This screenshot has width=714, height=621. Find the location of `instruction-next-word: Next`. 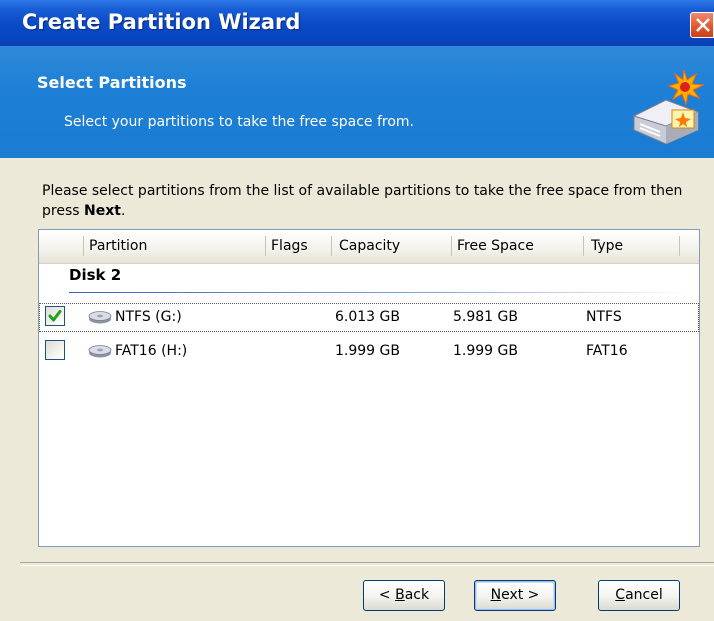

instruction-next-word: Next is located at coordinates (102, 211).